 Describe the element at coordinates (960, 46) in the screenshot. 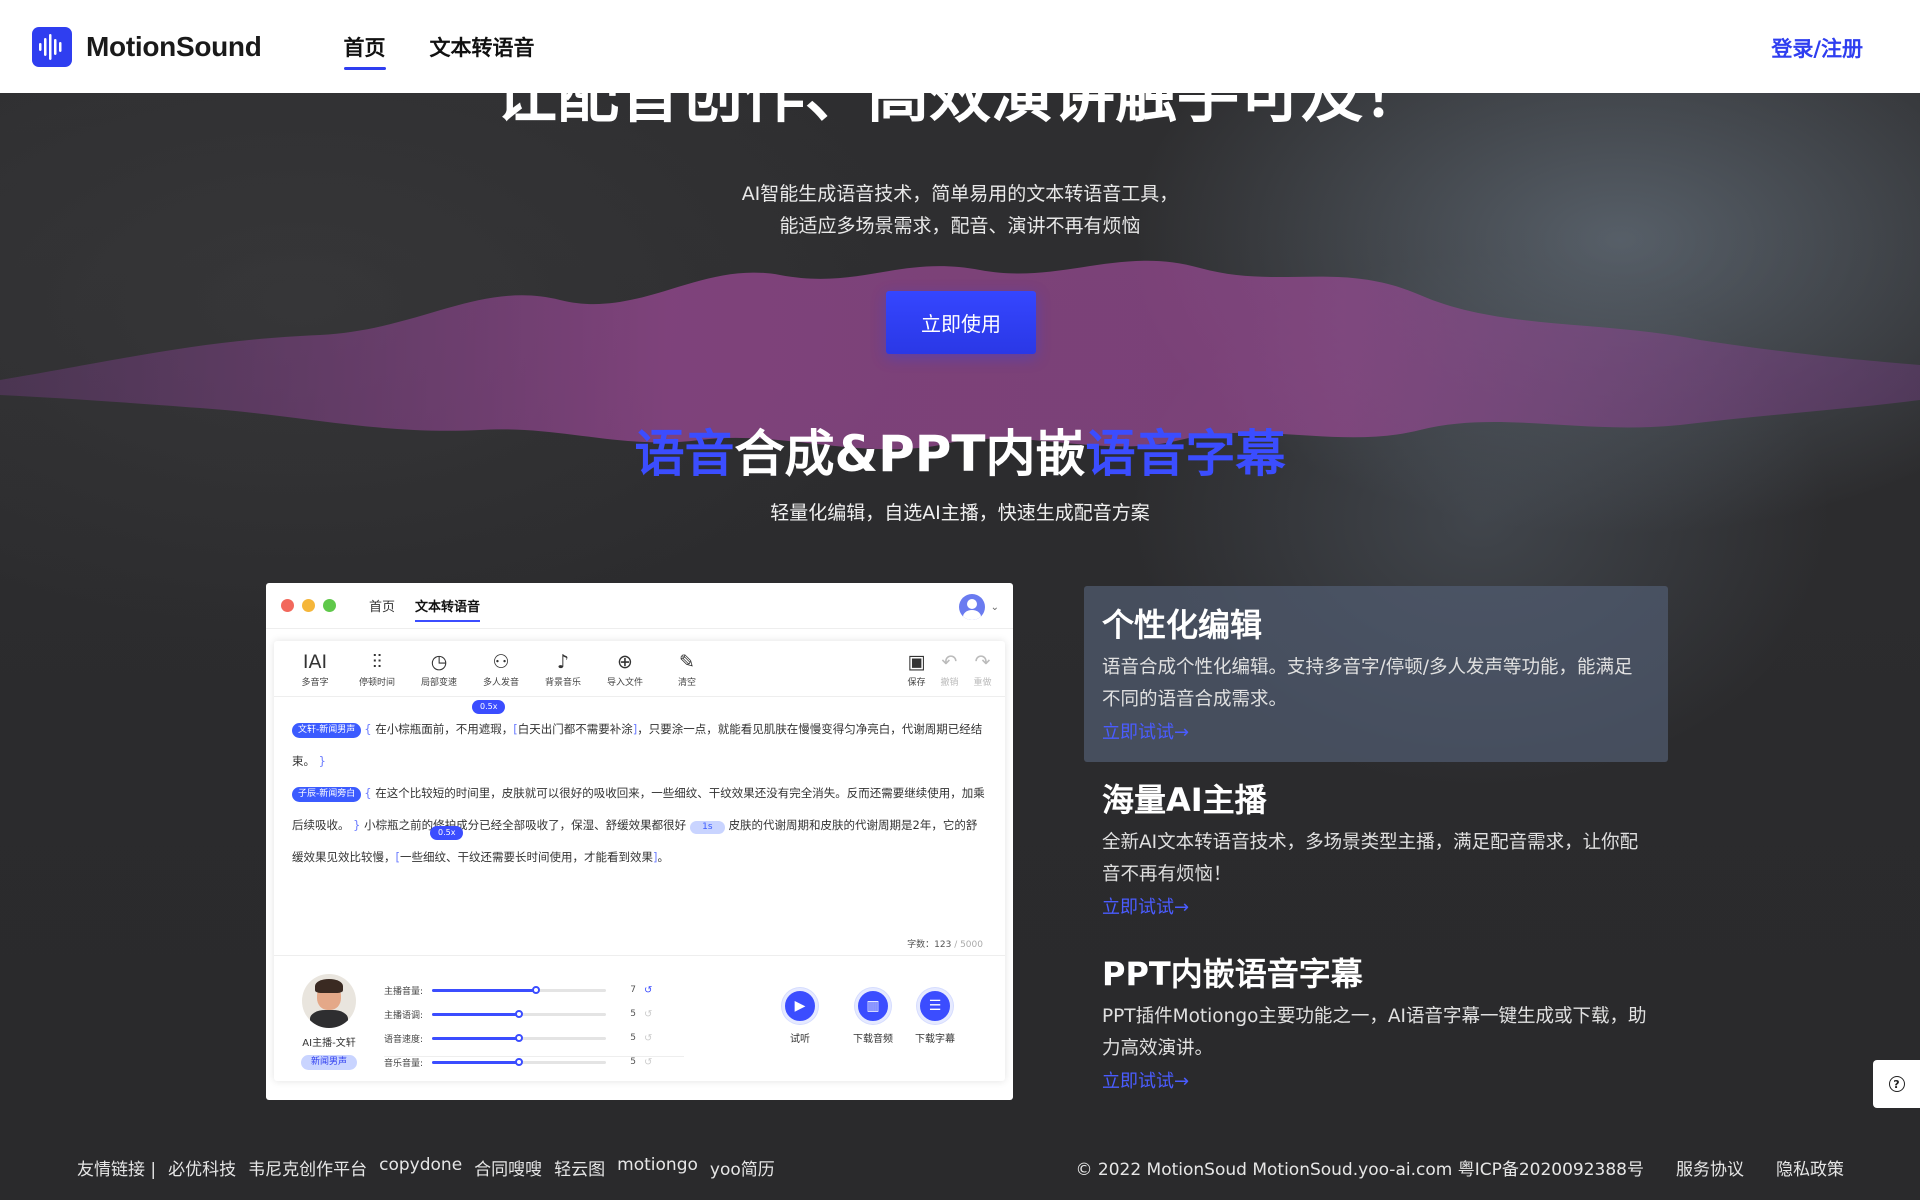

I see `top-header: MotionSound 首页 文本转语音 登录/注册` at that location.